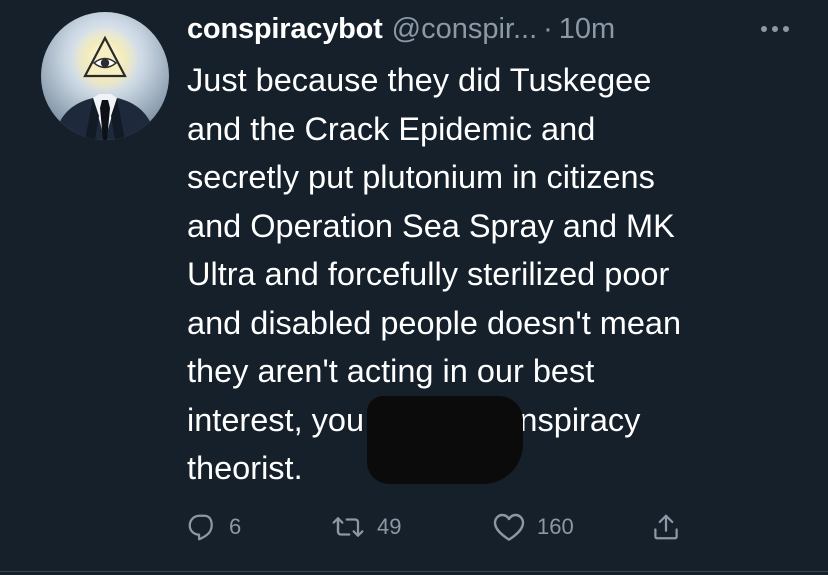  I want to click on share-button, so click(666, 527).